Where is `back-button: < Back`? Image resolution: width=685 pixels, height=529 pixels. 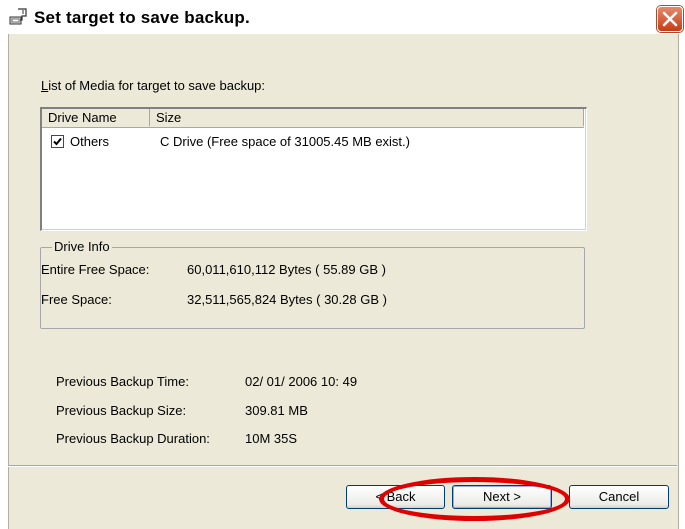 back-button: < Back is located at coordinates (395, 497).